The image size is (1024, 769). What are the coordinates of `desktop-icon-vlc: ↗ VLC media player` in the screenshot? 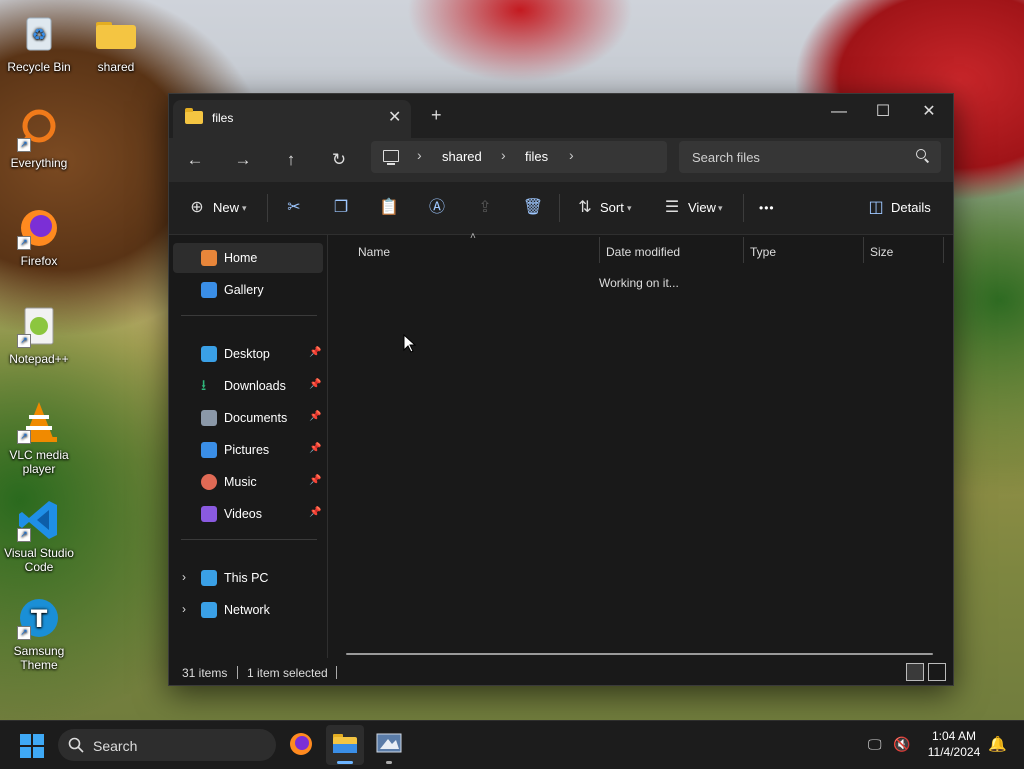 It's located at (39, 438).